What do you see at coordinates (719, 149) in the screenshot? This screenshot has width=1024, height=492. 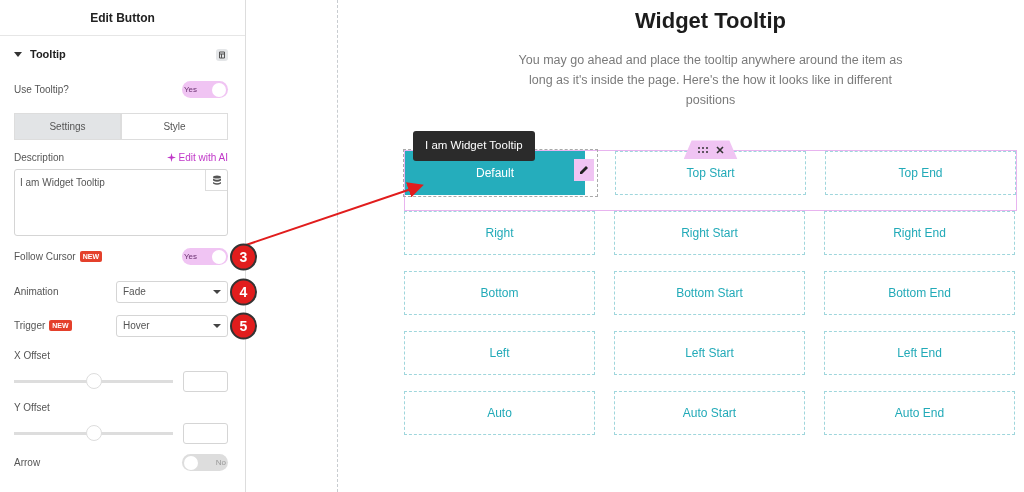 I see `close-icon` at bounding box center [719, 149].